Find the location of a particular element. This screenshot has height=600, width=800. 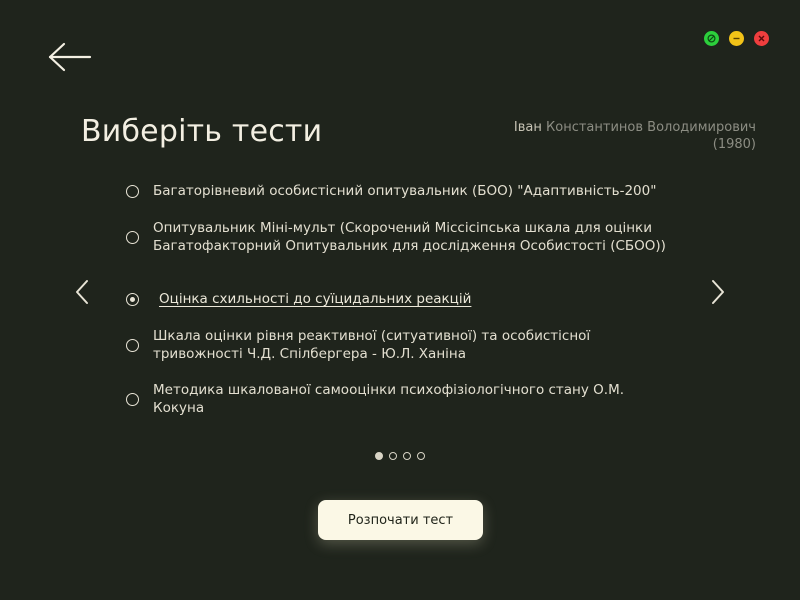

radio-button-checked is located at coordinates (132, 300).